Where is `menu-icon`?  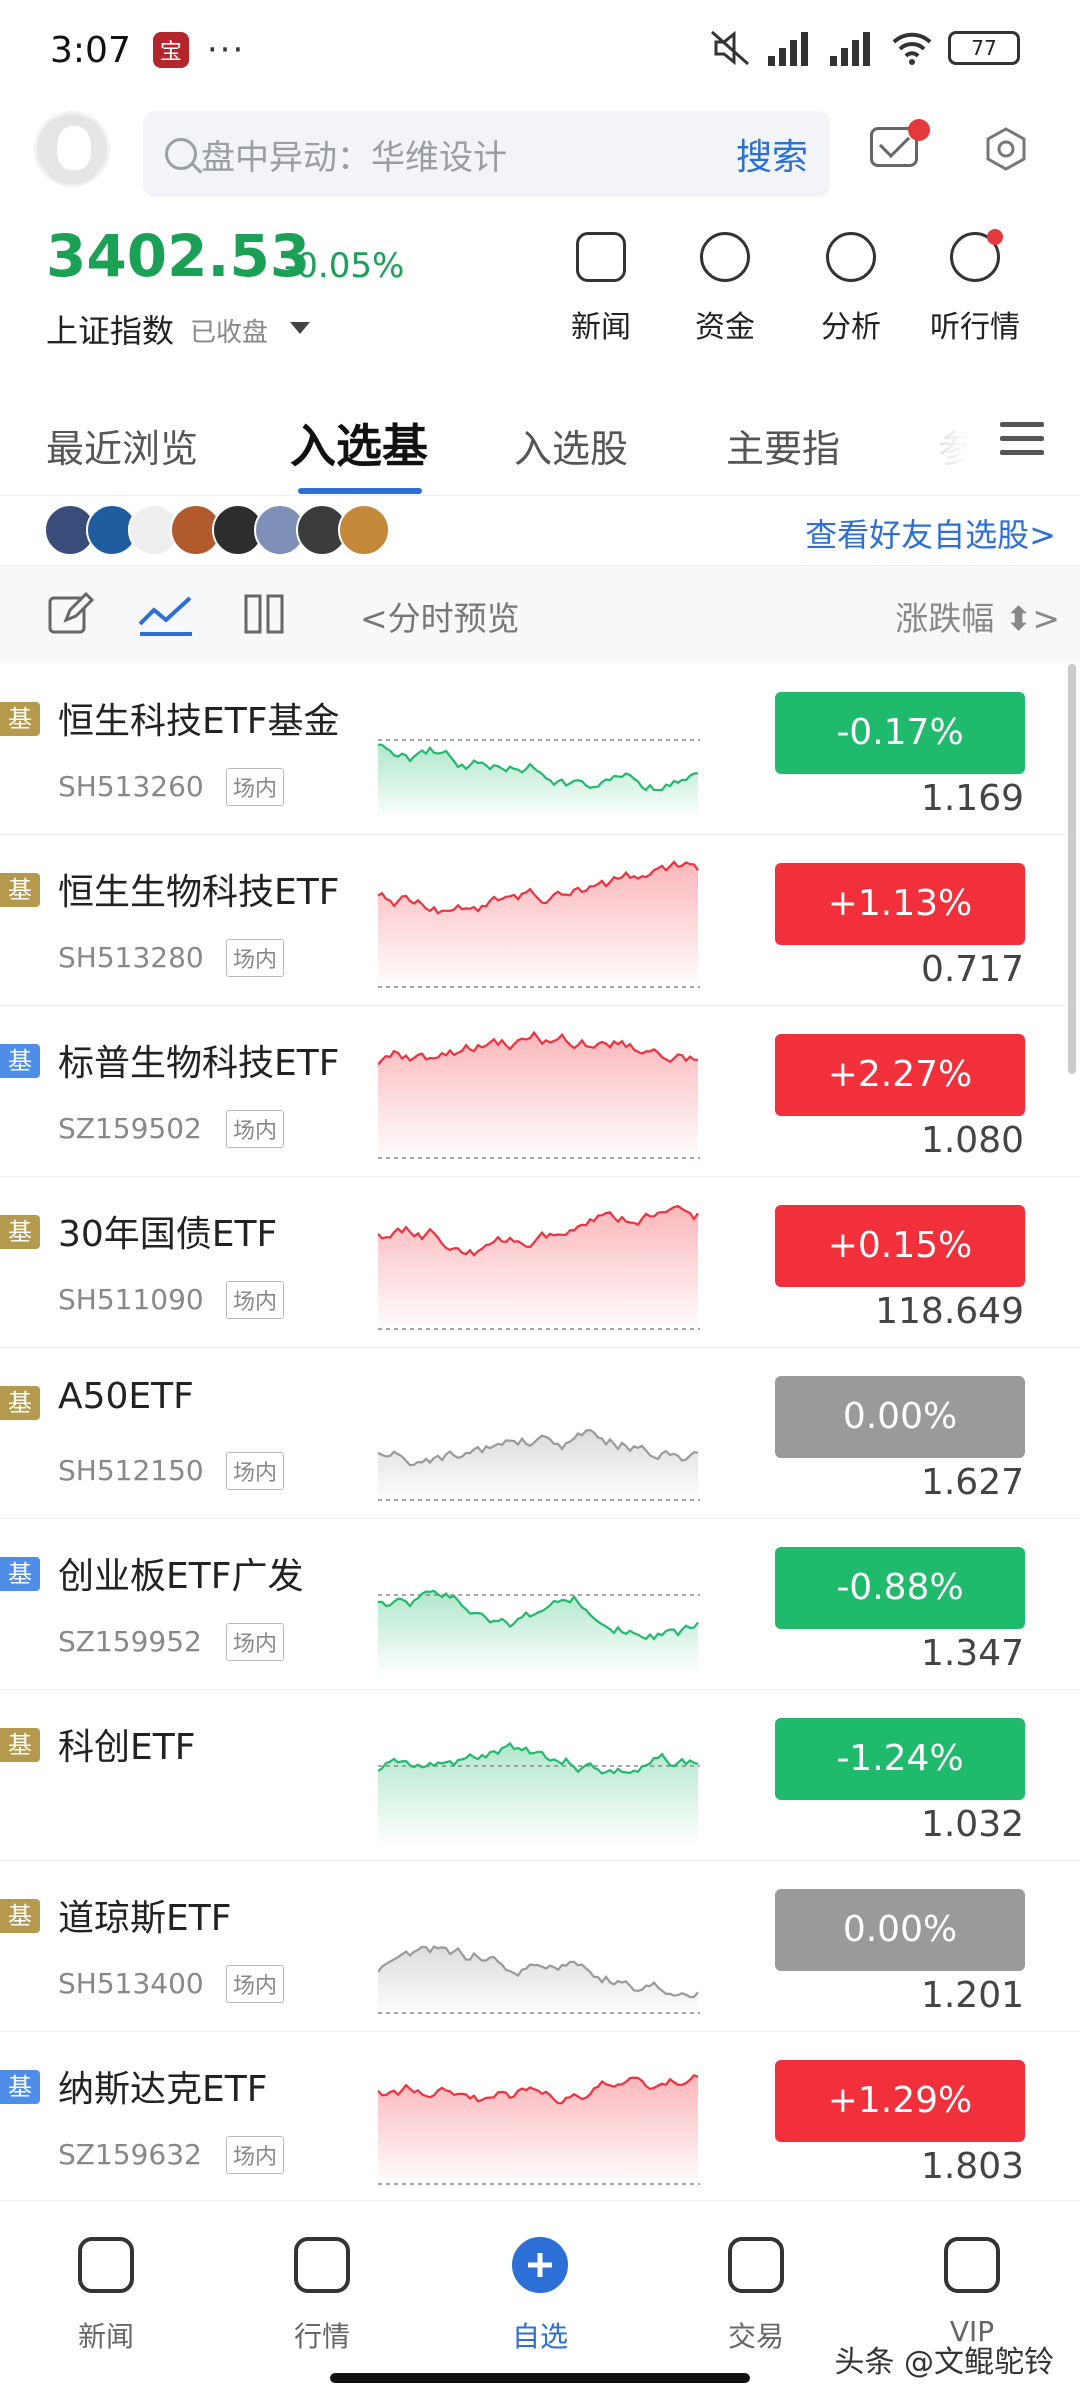 menu-icon is located at coordinates (1022, 440).